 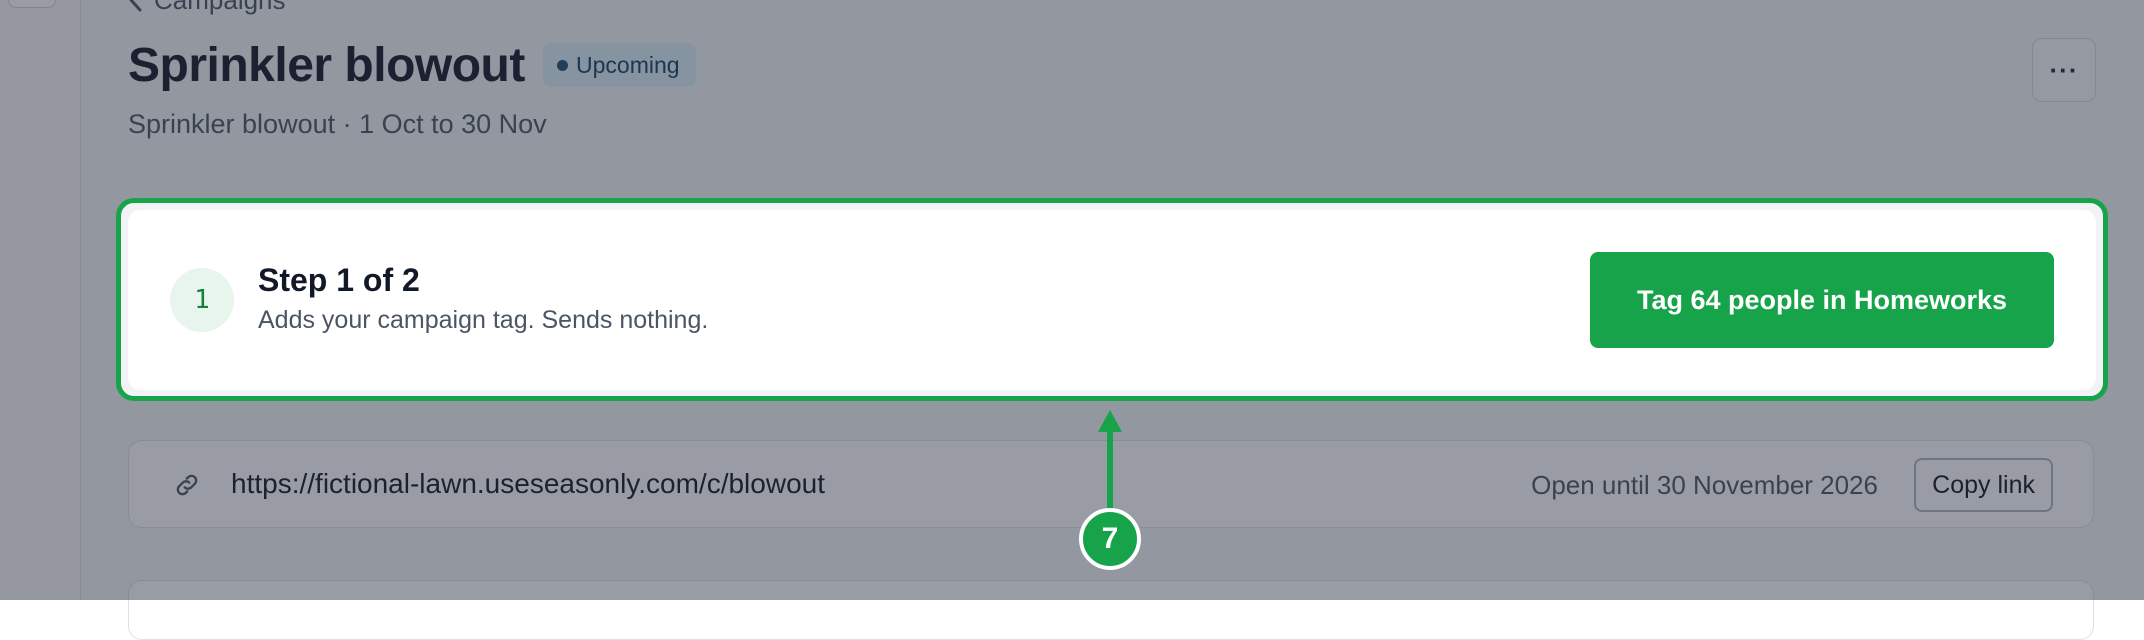 I want to click on annotation-arrow-icon, so click(x=1110, y=460).